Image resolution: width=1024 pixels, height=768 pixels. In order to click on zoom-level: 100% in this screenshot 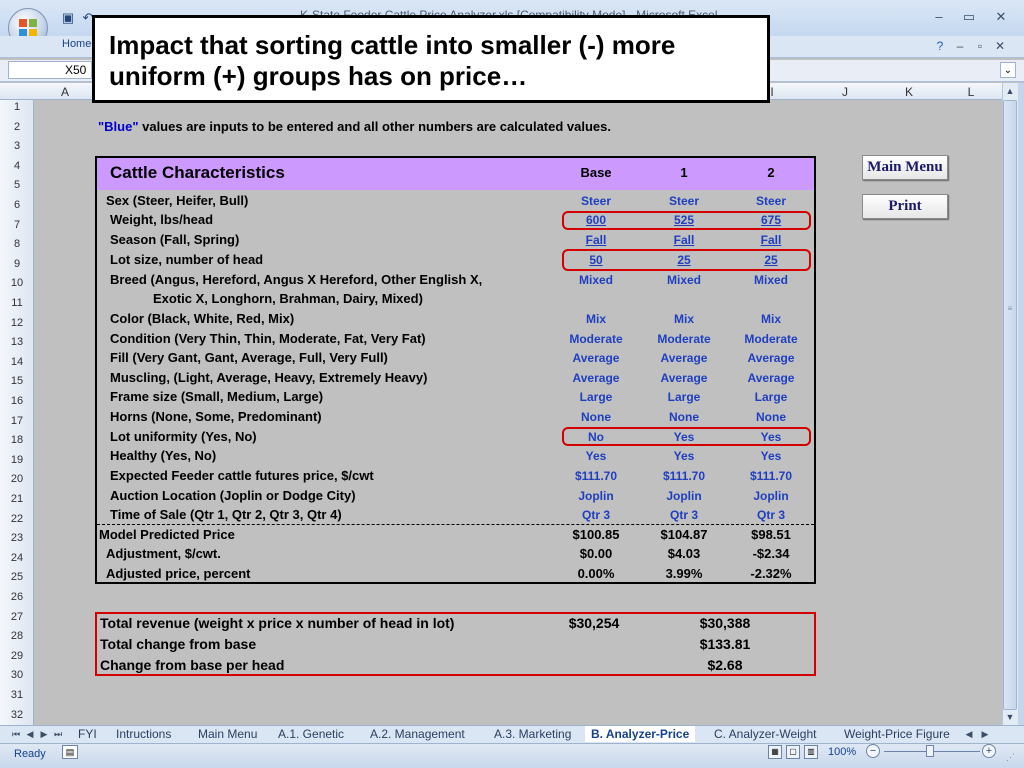, I will do `click(842, 752)`.